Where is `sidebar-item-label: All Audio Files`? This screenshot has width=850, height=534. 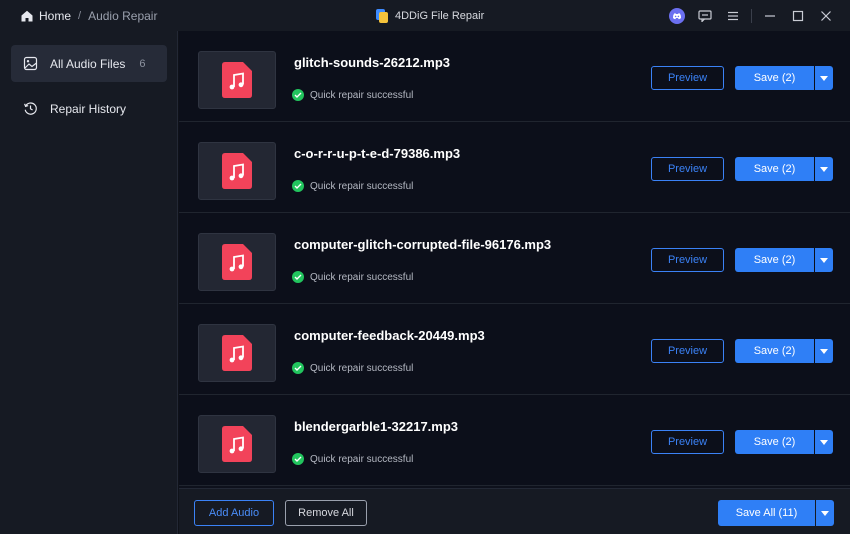
sidebar-item-label: All Audio Files is located at coordinates (88, 63).